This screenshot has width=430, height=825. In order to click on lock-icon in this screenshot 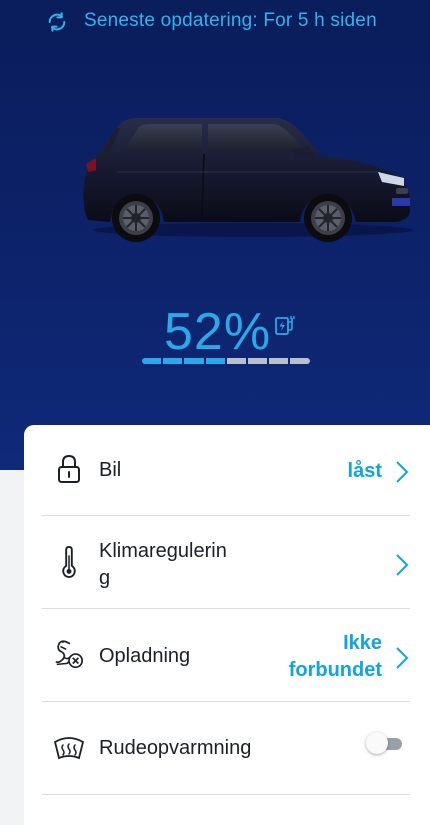, I will do `click(69, 468)`.